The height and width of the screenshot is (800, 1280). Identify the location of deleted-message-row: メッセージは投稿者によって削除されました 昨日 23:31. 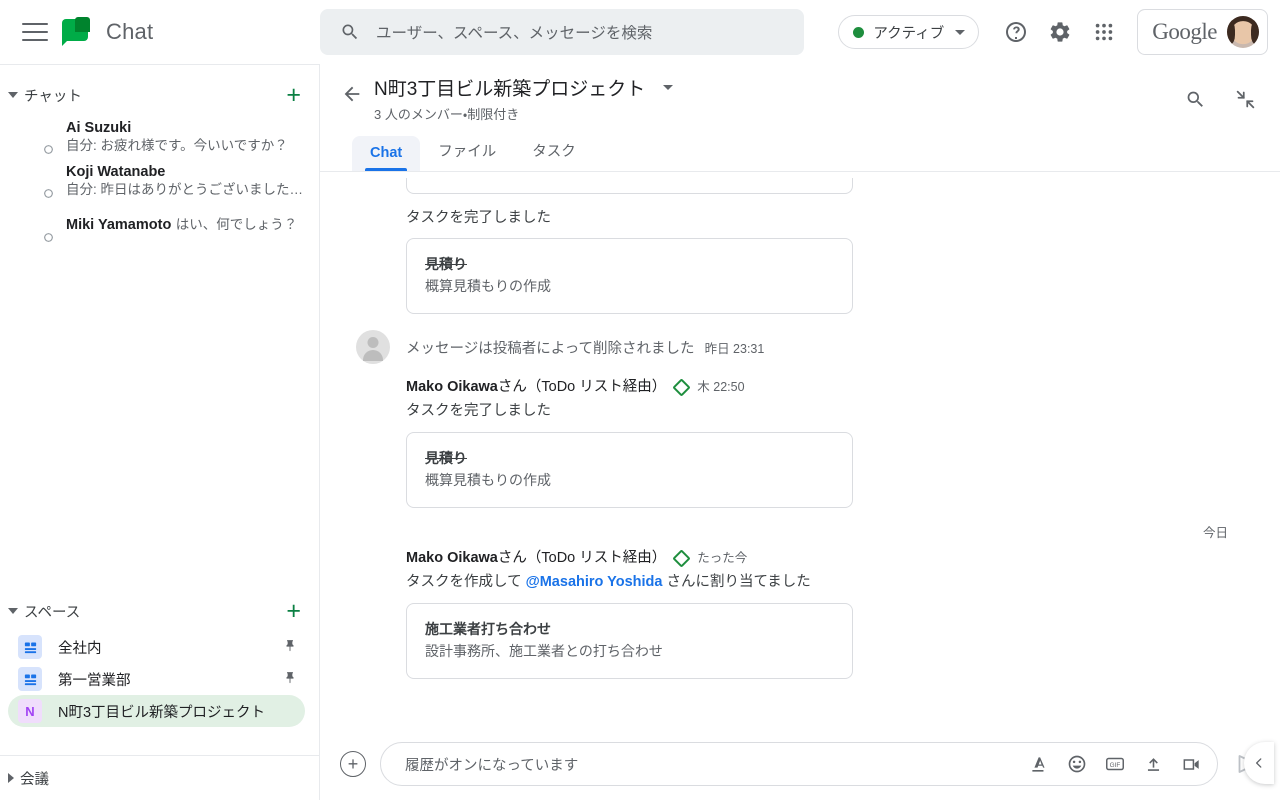
(800, 339).